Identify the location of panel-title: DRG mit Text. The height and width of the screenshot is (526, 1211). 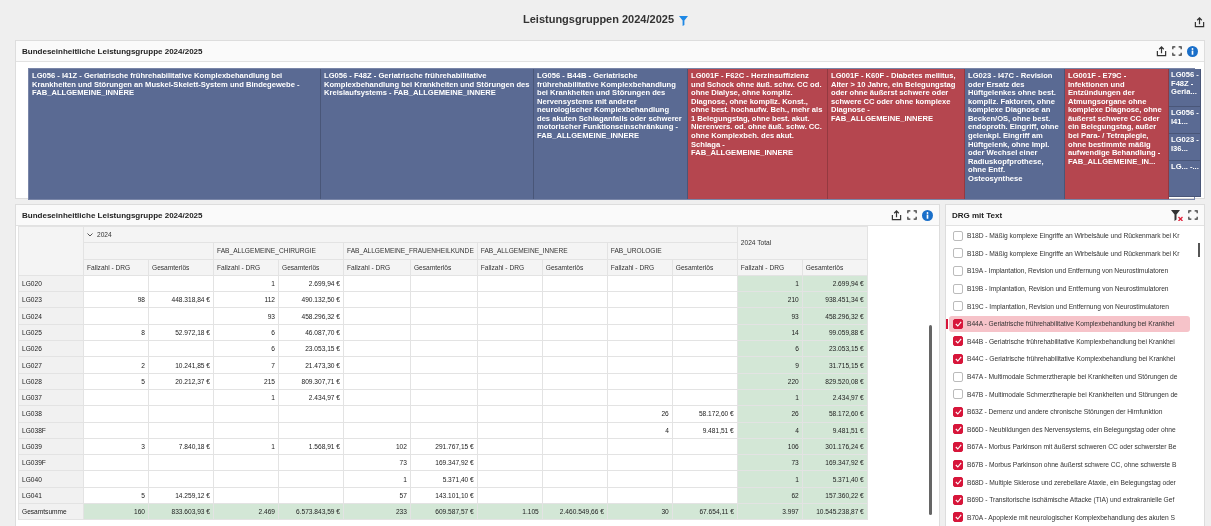
(978, 215).